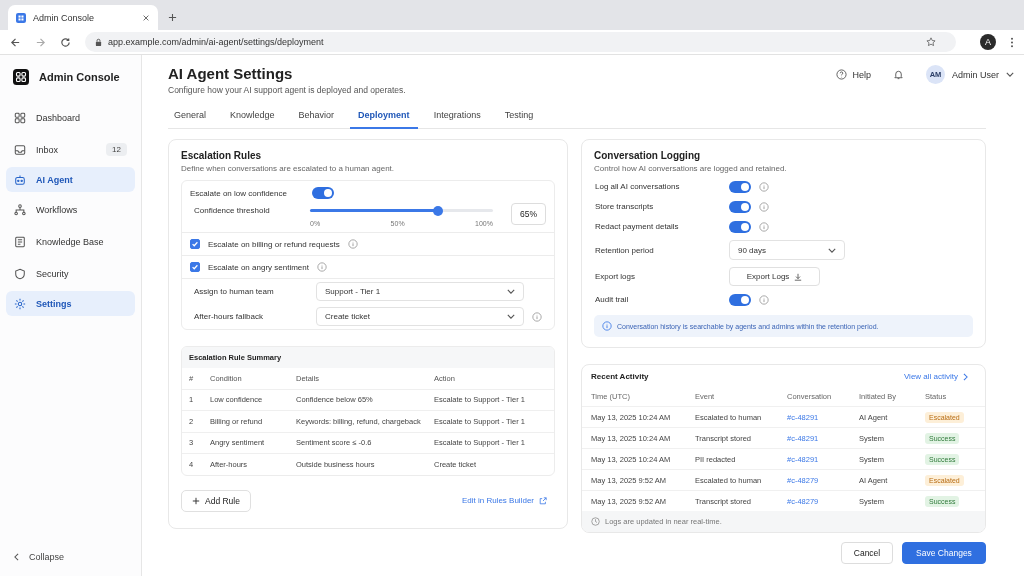 This screenshot has width=1024, height=576. I want to click on sidebar-item: Security, so click(70, 273).